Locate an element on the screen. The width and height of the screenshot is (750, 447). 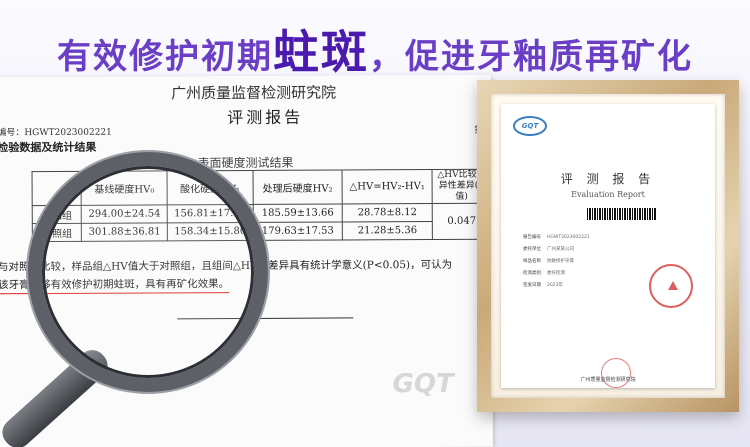
headline: 有效修护初期蛀斑，促进牙釉质再矿化 is located at coordinates (375, 47).